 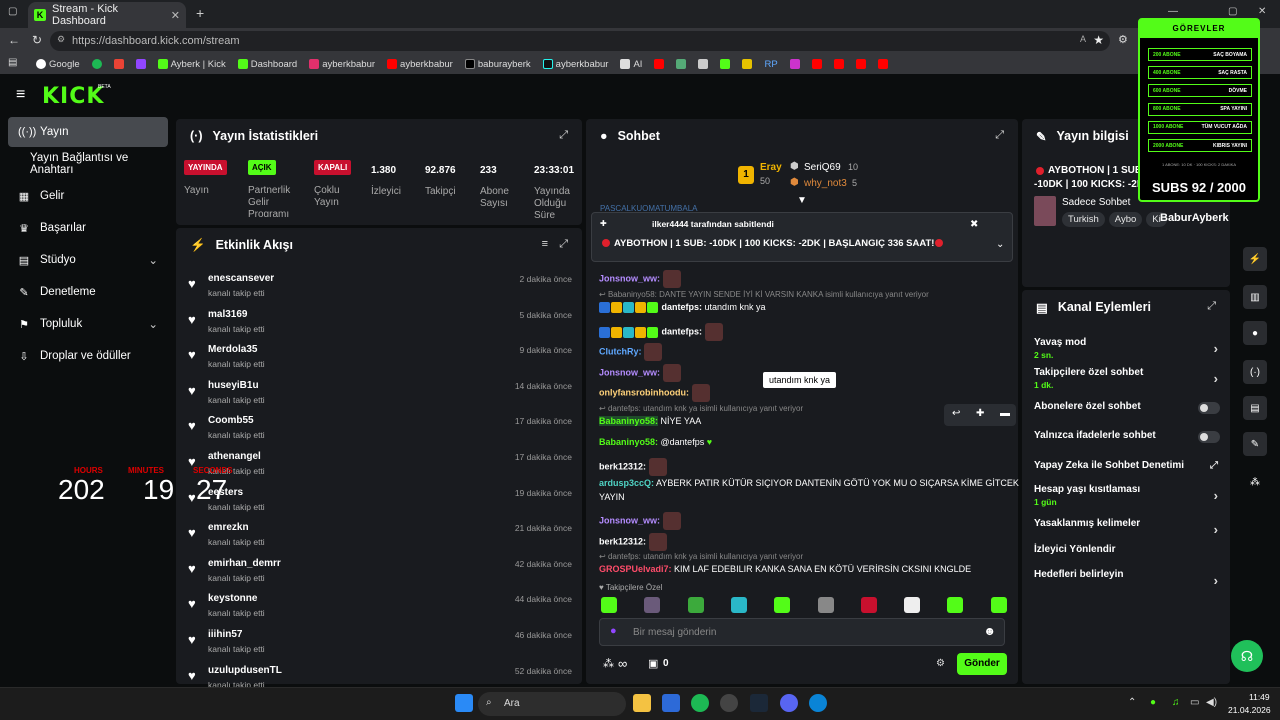 I want to click on chat-username: ClutchRy:, so click(x=620, y=351).